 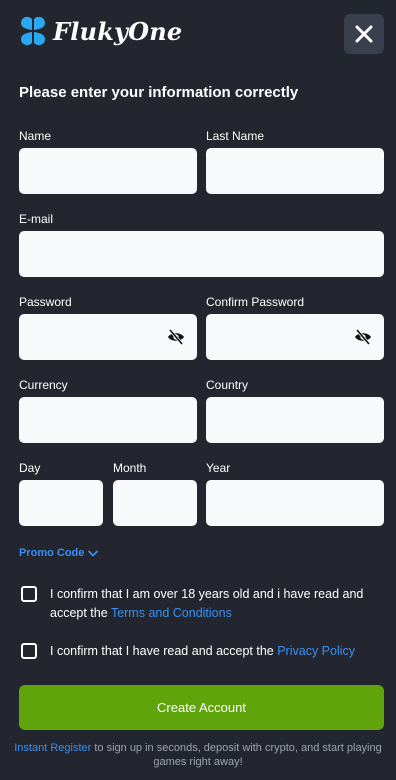 What do you see at coordinates (159, 92) in the screenshot?
I see `form-title: Please enter your information correctly` at bounding box center [159, 92].